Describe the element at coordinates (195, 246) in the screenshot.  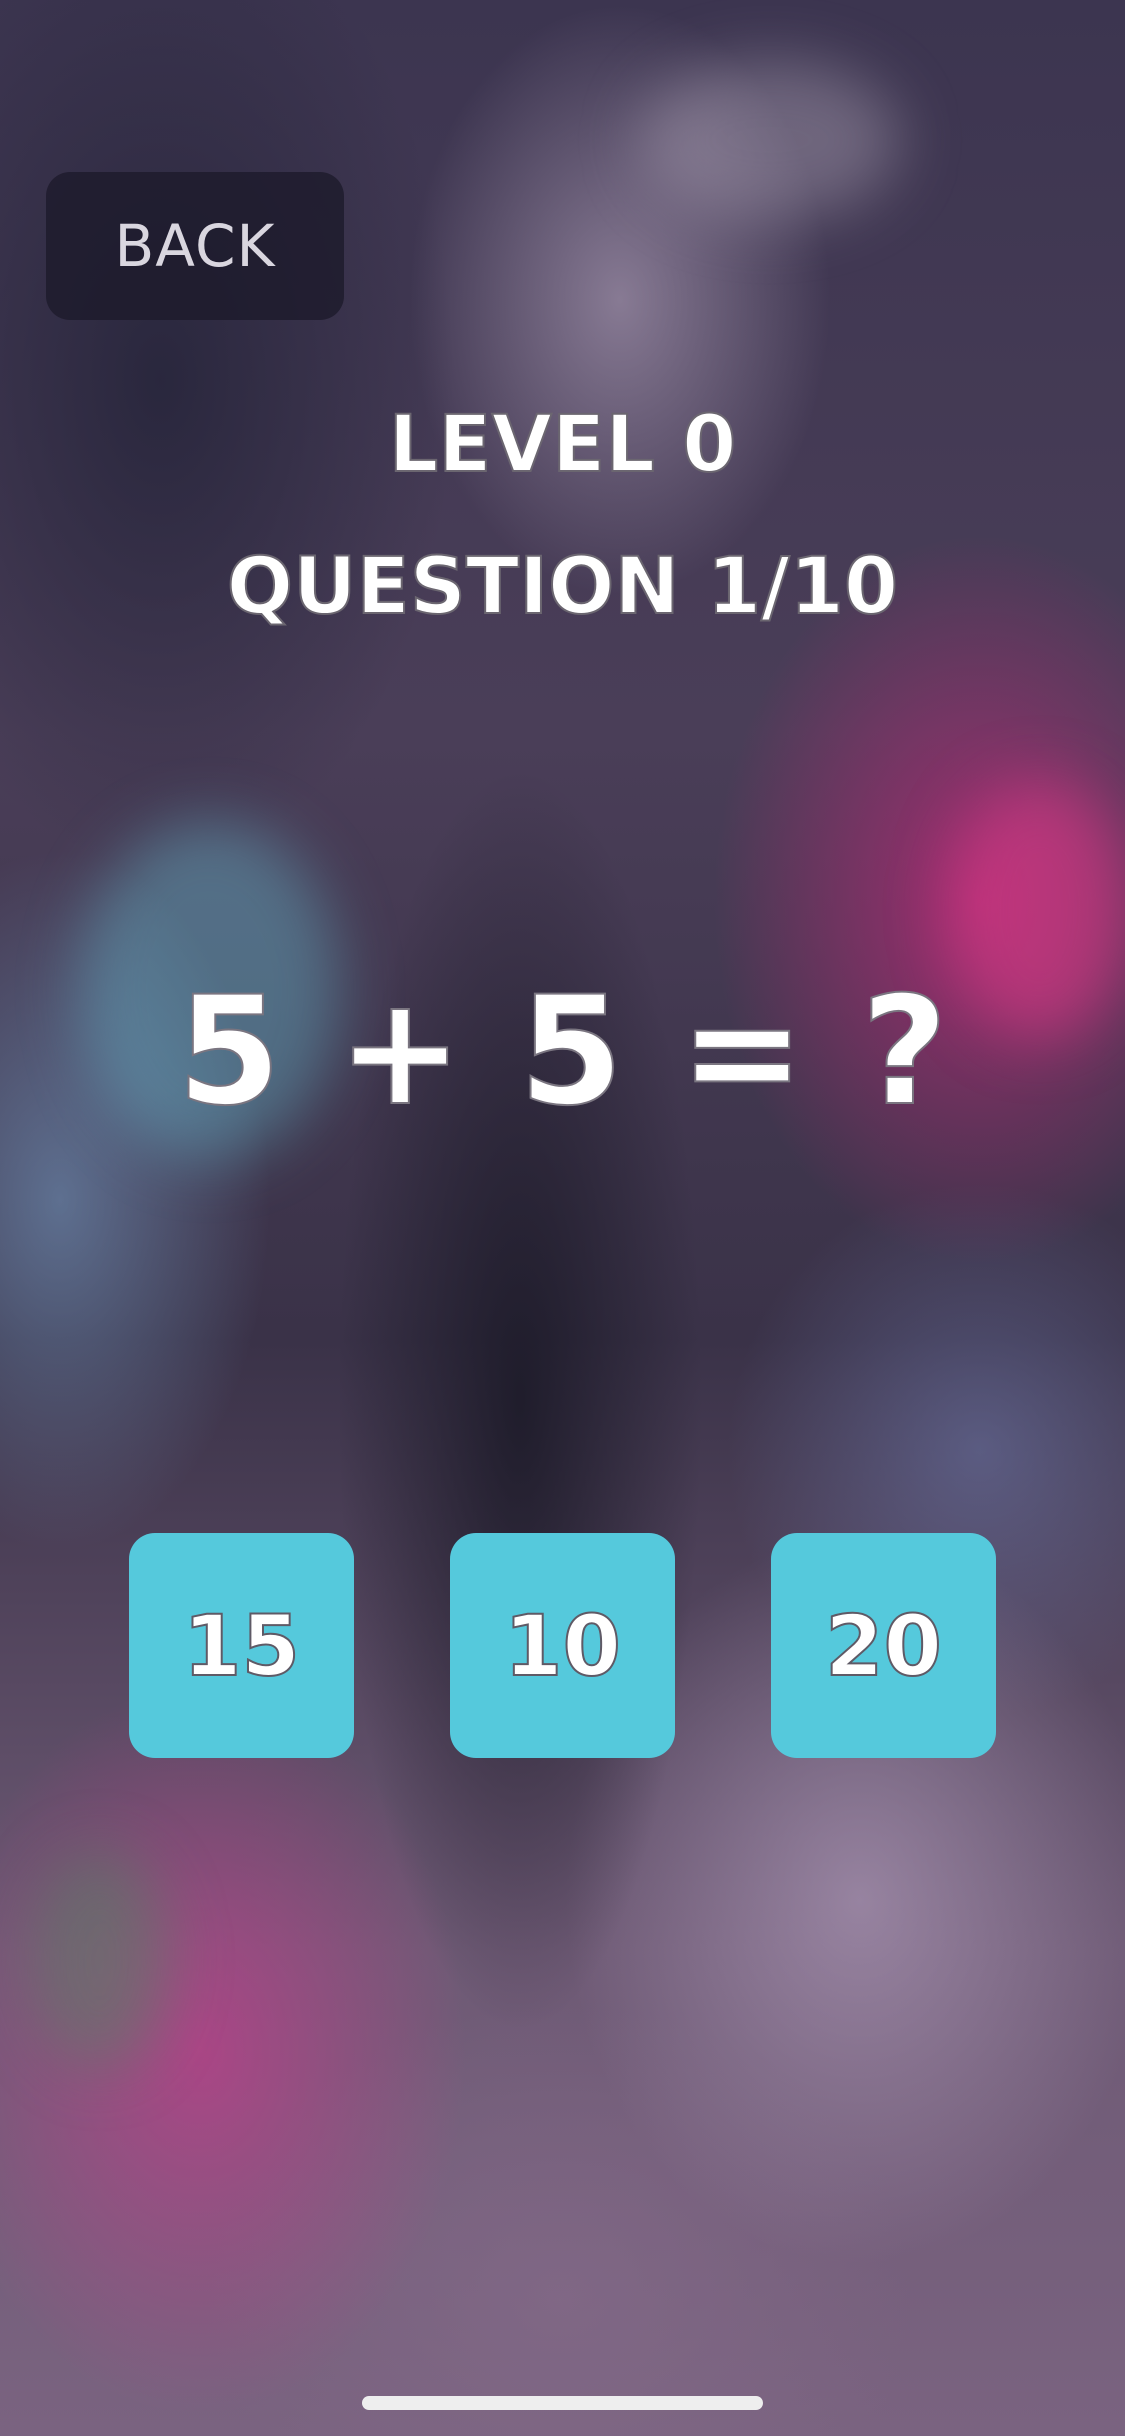
I see `back-button: BACK` at that location.